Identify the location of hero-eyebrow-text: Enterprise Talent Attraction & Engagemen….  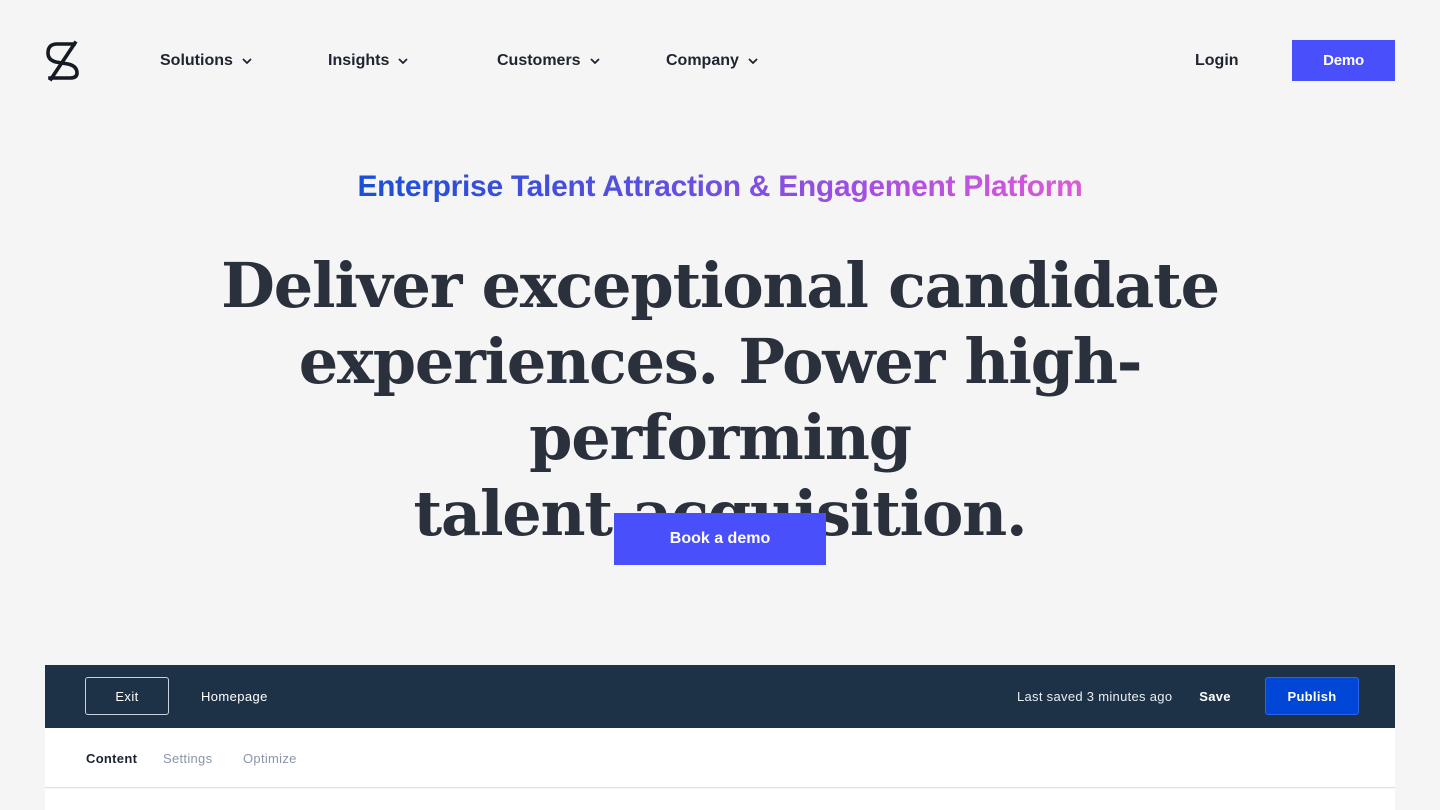
(720, 186).